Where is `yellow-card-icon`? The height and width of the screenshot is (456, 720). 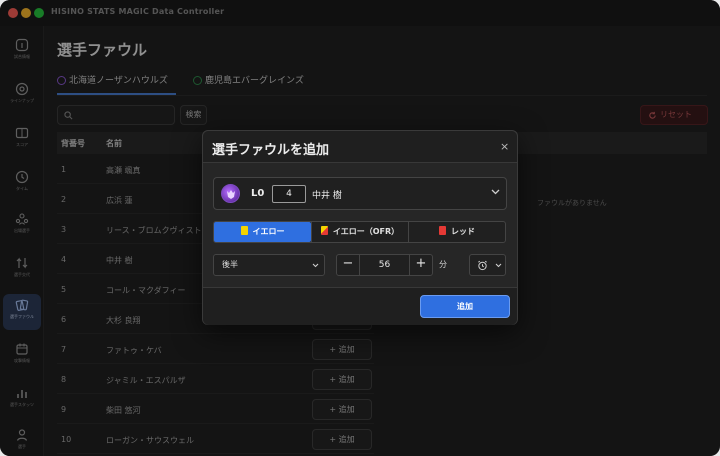 yellow-card-icon is located at coordinates (244, 230).